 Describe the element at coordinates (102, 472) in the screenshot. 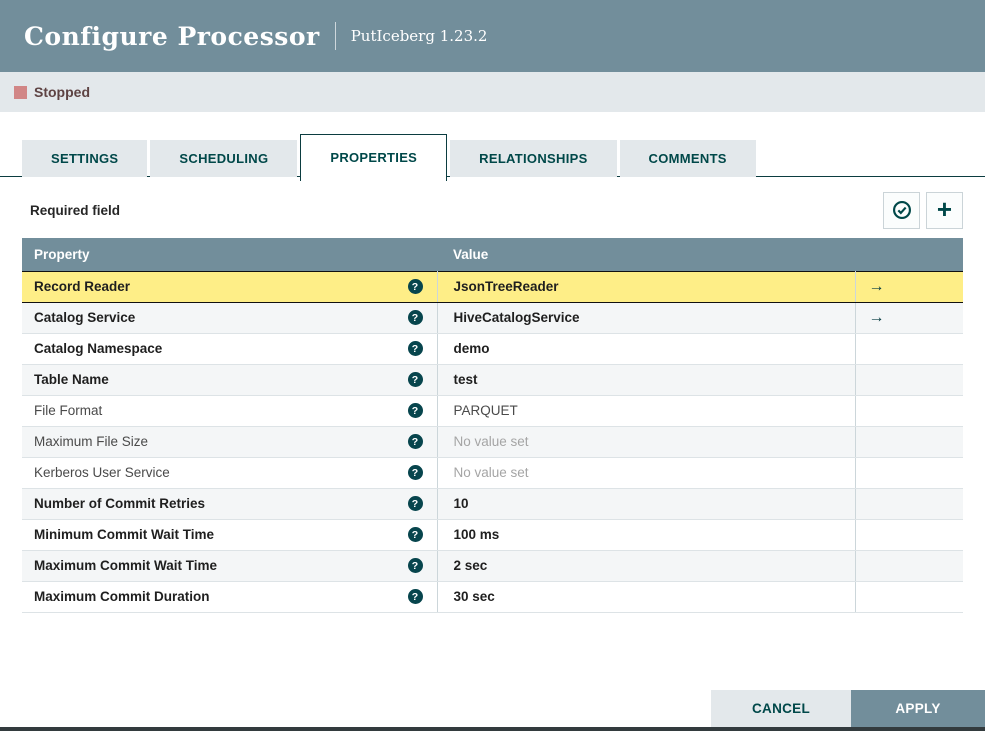

I see `property-name-label: Kerberos User Service` at that location.